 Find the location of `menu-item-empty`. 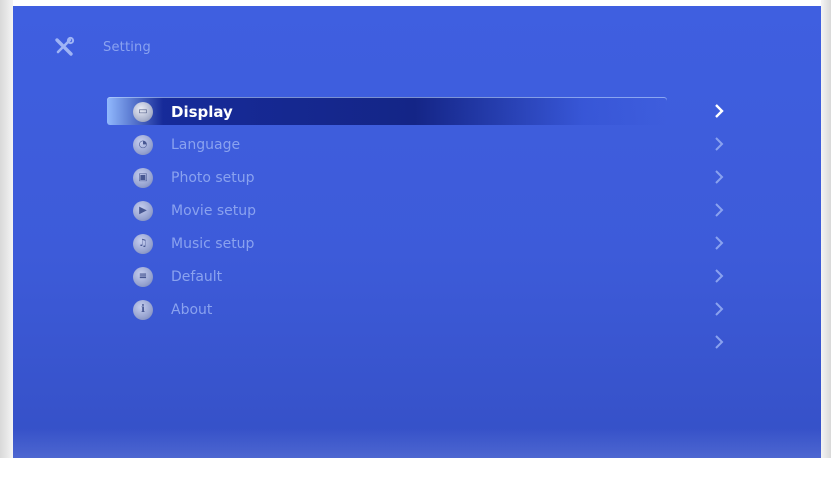

menu-item-empty is located at coordinates (422, 342).